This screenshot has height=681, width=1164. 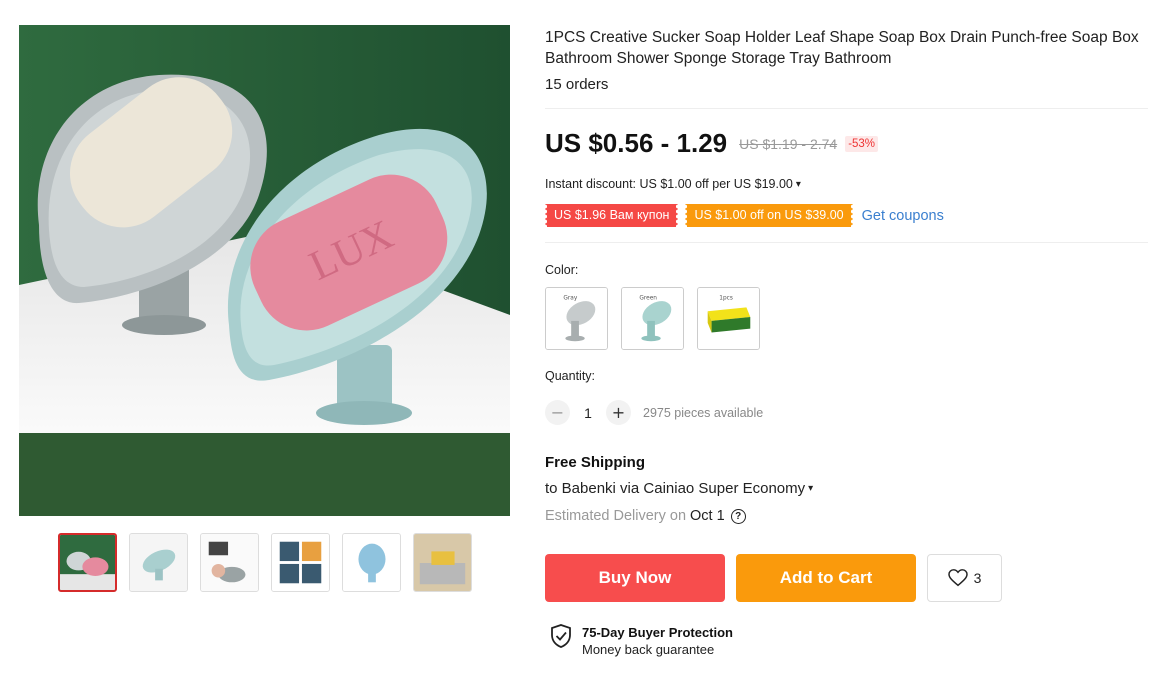 What do you see at coordinates (648, 299) in the screenshot?
I see `color-option-green-label: Green` at bounding box center [648, 299].